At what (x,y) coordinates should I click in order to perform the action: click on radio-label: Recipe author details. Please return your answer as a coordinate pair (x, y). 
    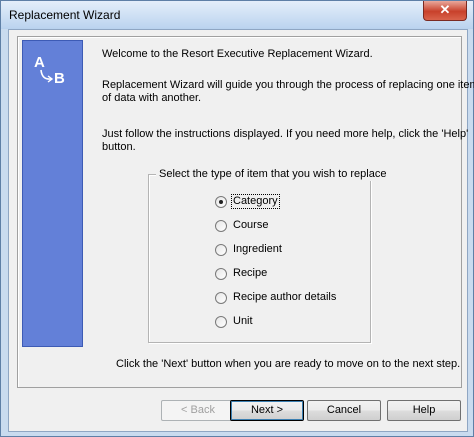
    Looking at the image, I should click on (284, 297).